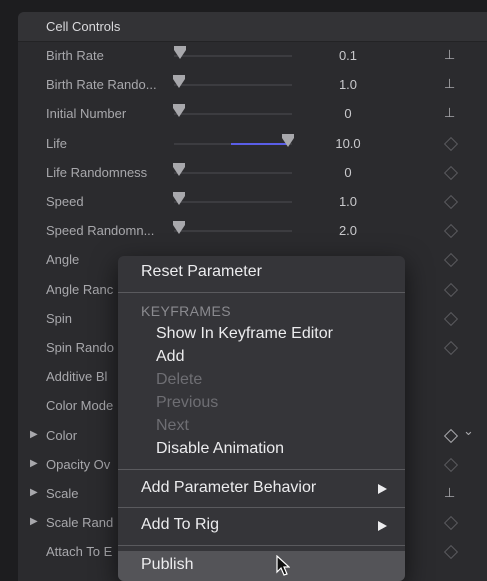 This screenshot has width=487, height=581. I want to click on parameter-value-field: 0.1, so click(348, 55).